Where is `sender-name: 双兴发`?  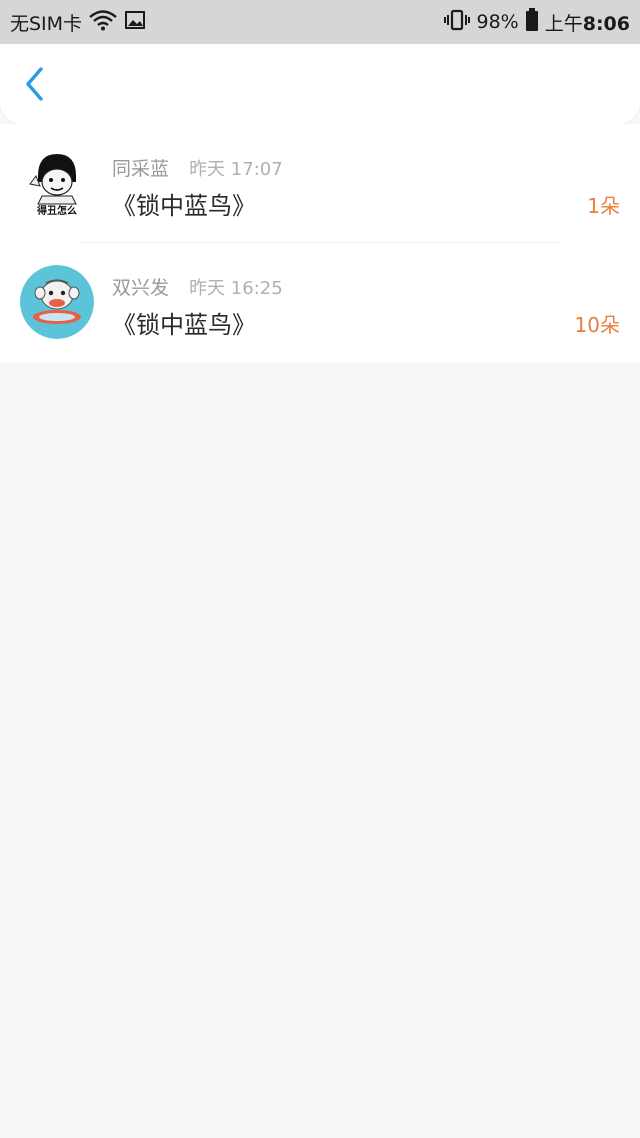 sender-name: 双兴发 is located at coordinates (141, 288).